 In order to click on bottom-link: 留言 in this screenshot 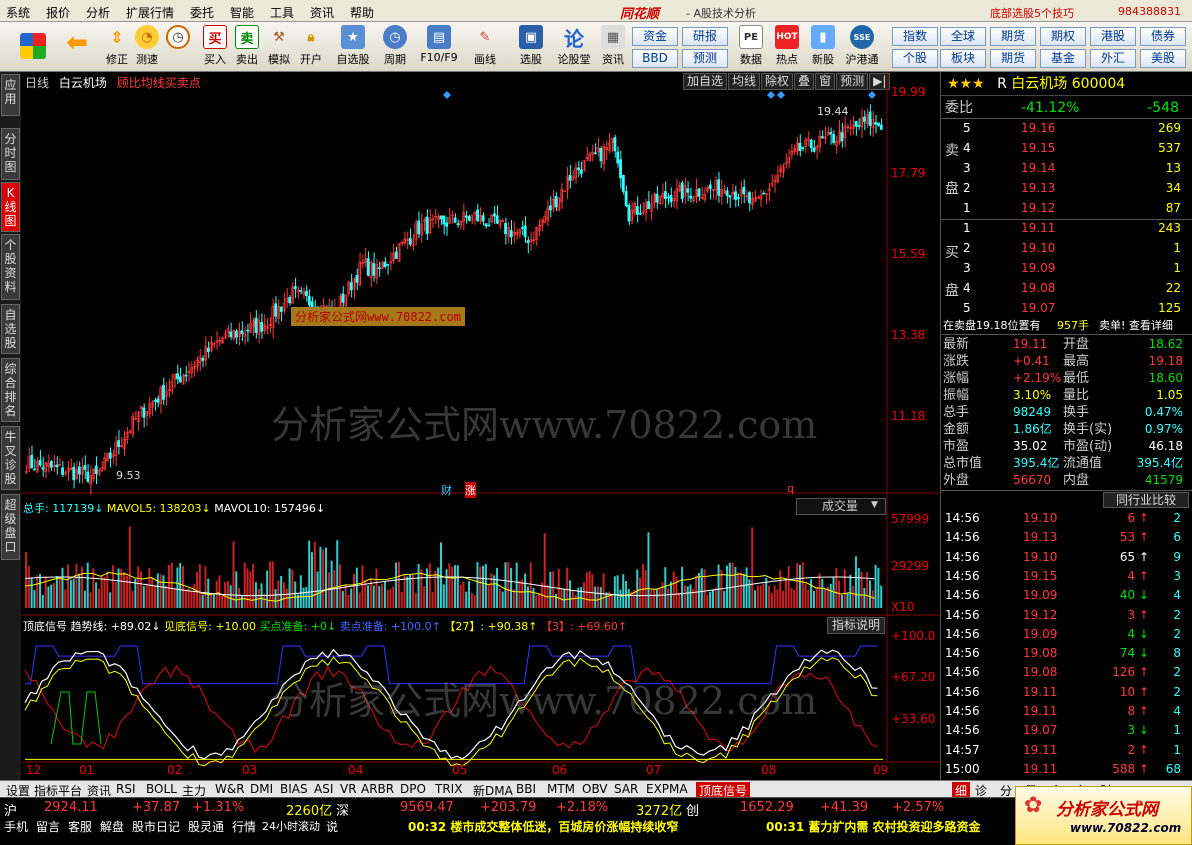, I will do `click(48, 826)`.